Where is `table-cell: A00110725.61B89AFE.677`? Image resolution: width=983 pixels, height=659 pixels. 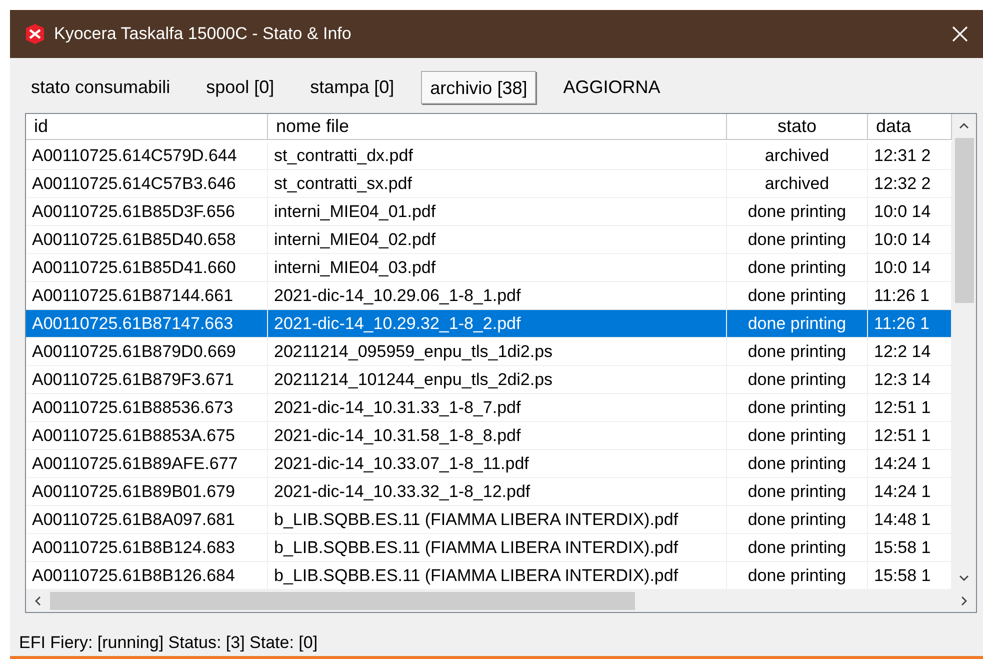
table-cell: A00110725.61B89AFE.677 is located at coordinates (147, 464).